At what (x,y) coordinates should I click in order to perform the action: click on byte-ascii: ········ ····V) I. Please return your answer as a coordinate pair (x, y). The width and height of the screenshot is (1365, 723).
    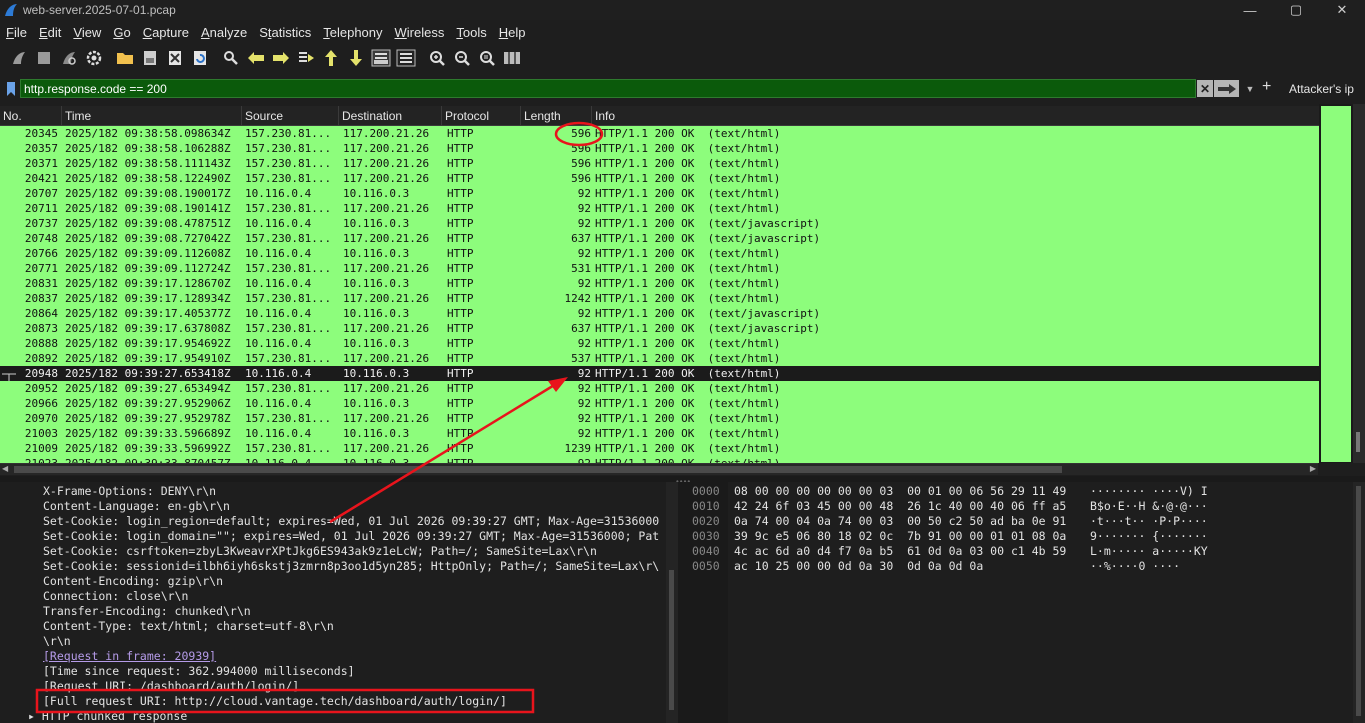
    Looking at the image, I should click on (1149, 491).